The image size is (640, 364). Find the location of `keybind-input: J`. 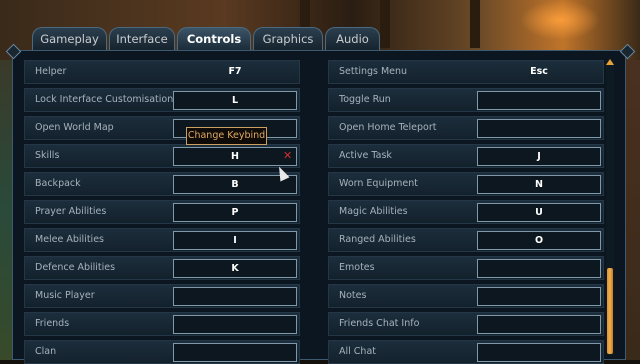

keybind-input: J is located at coordinates (539, 156).